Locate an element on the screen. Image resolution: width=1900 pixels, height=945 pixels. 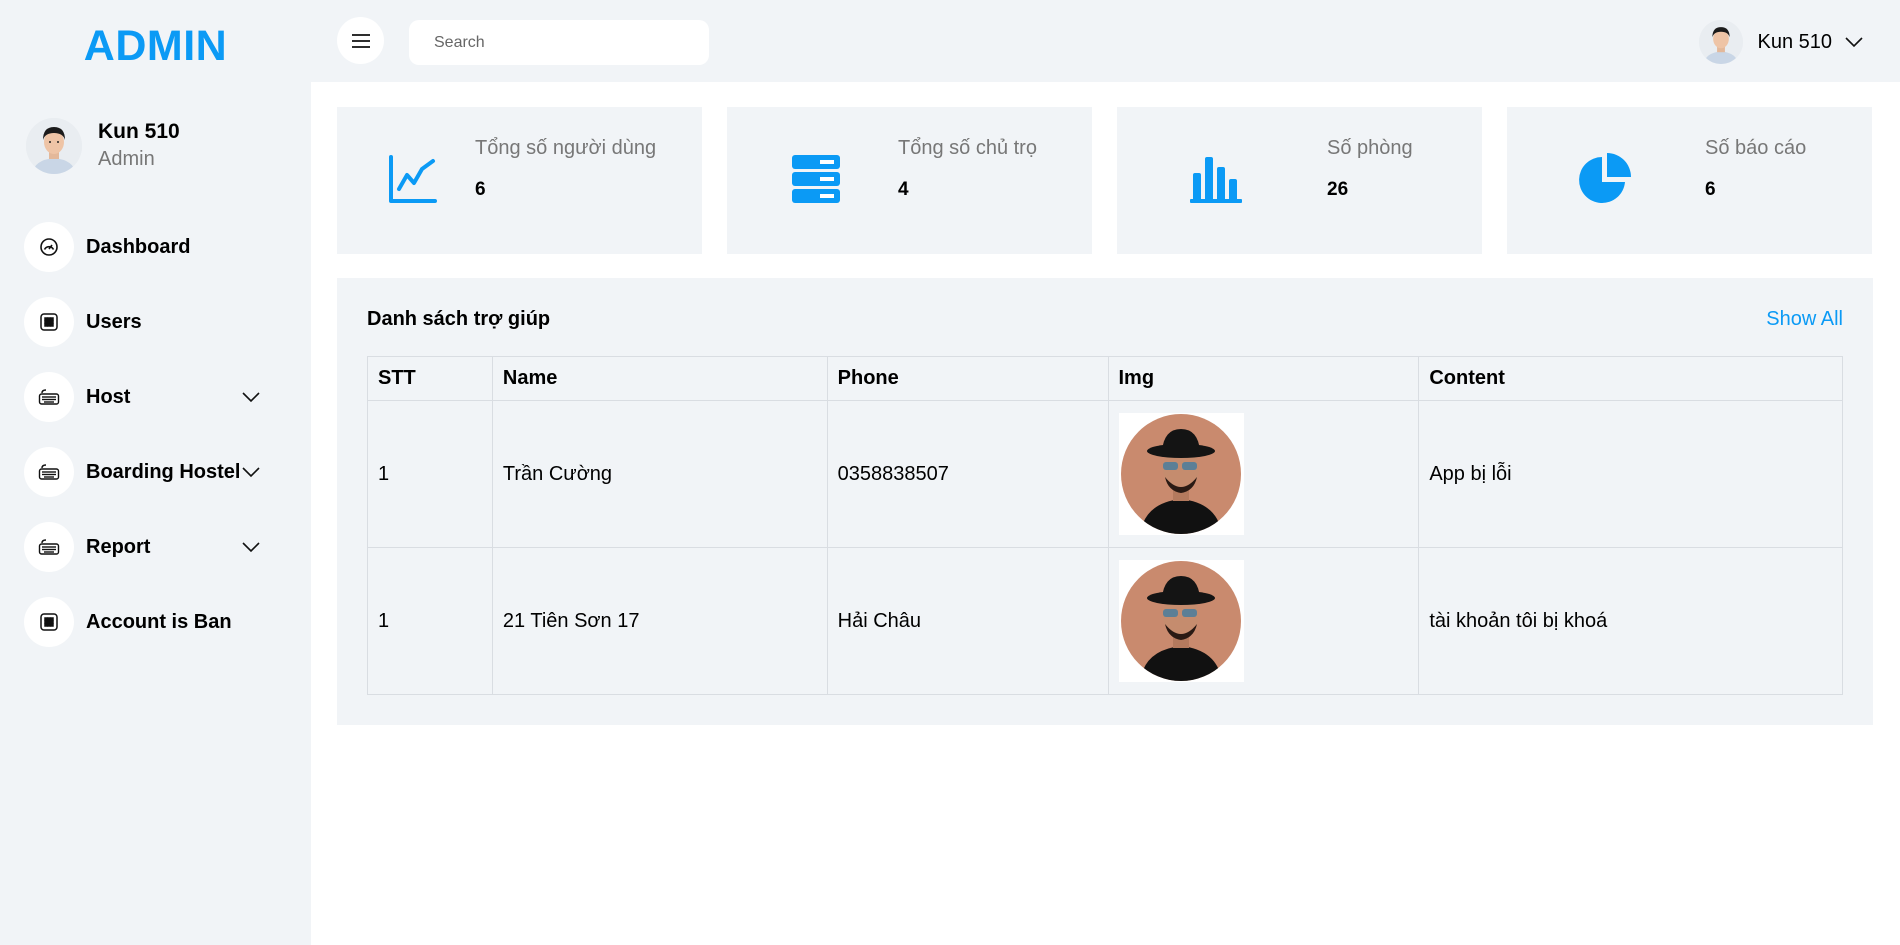
stat-value: 26 is located at coordinates (1338, 189).